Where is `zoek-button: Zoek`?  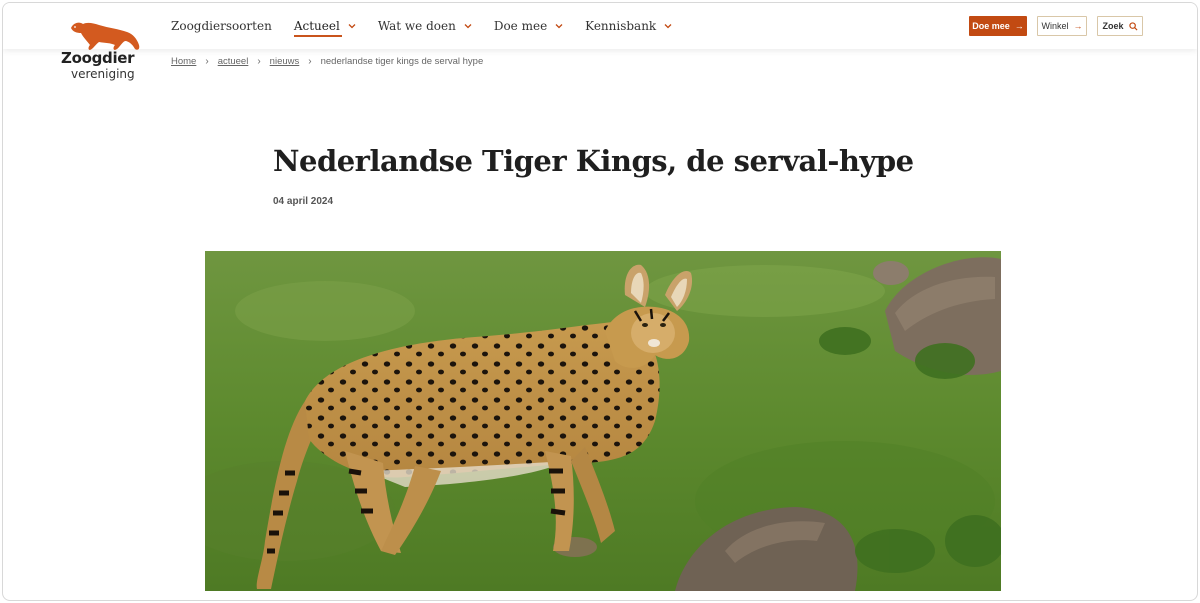 zoek-button: Zoek is located at coordinates (1120, 26).